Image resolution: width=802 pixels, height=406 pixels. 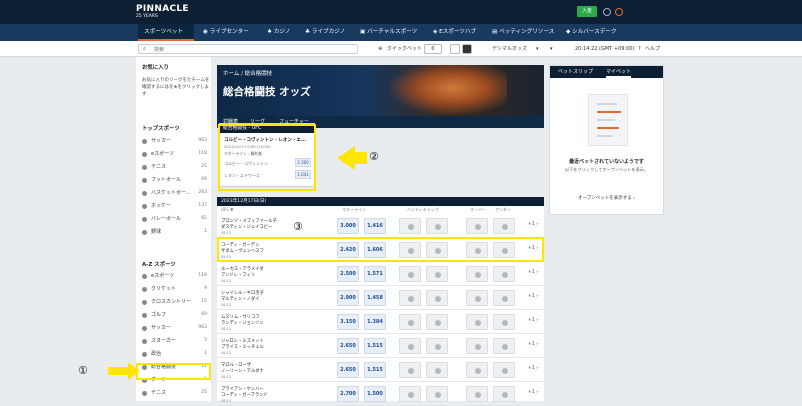 What do you see at coordinates (242, 347) in the screenshot?
I see `player-2-name: プライス・ミッチェル` at bounding box center [242, 347].